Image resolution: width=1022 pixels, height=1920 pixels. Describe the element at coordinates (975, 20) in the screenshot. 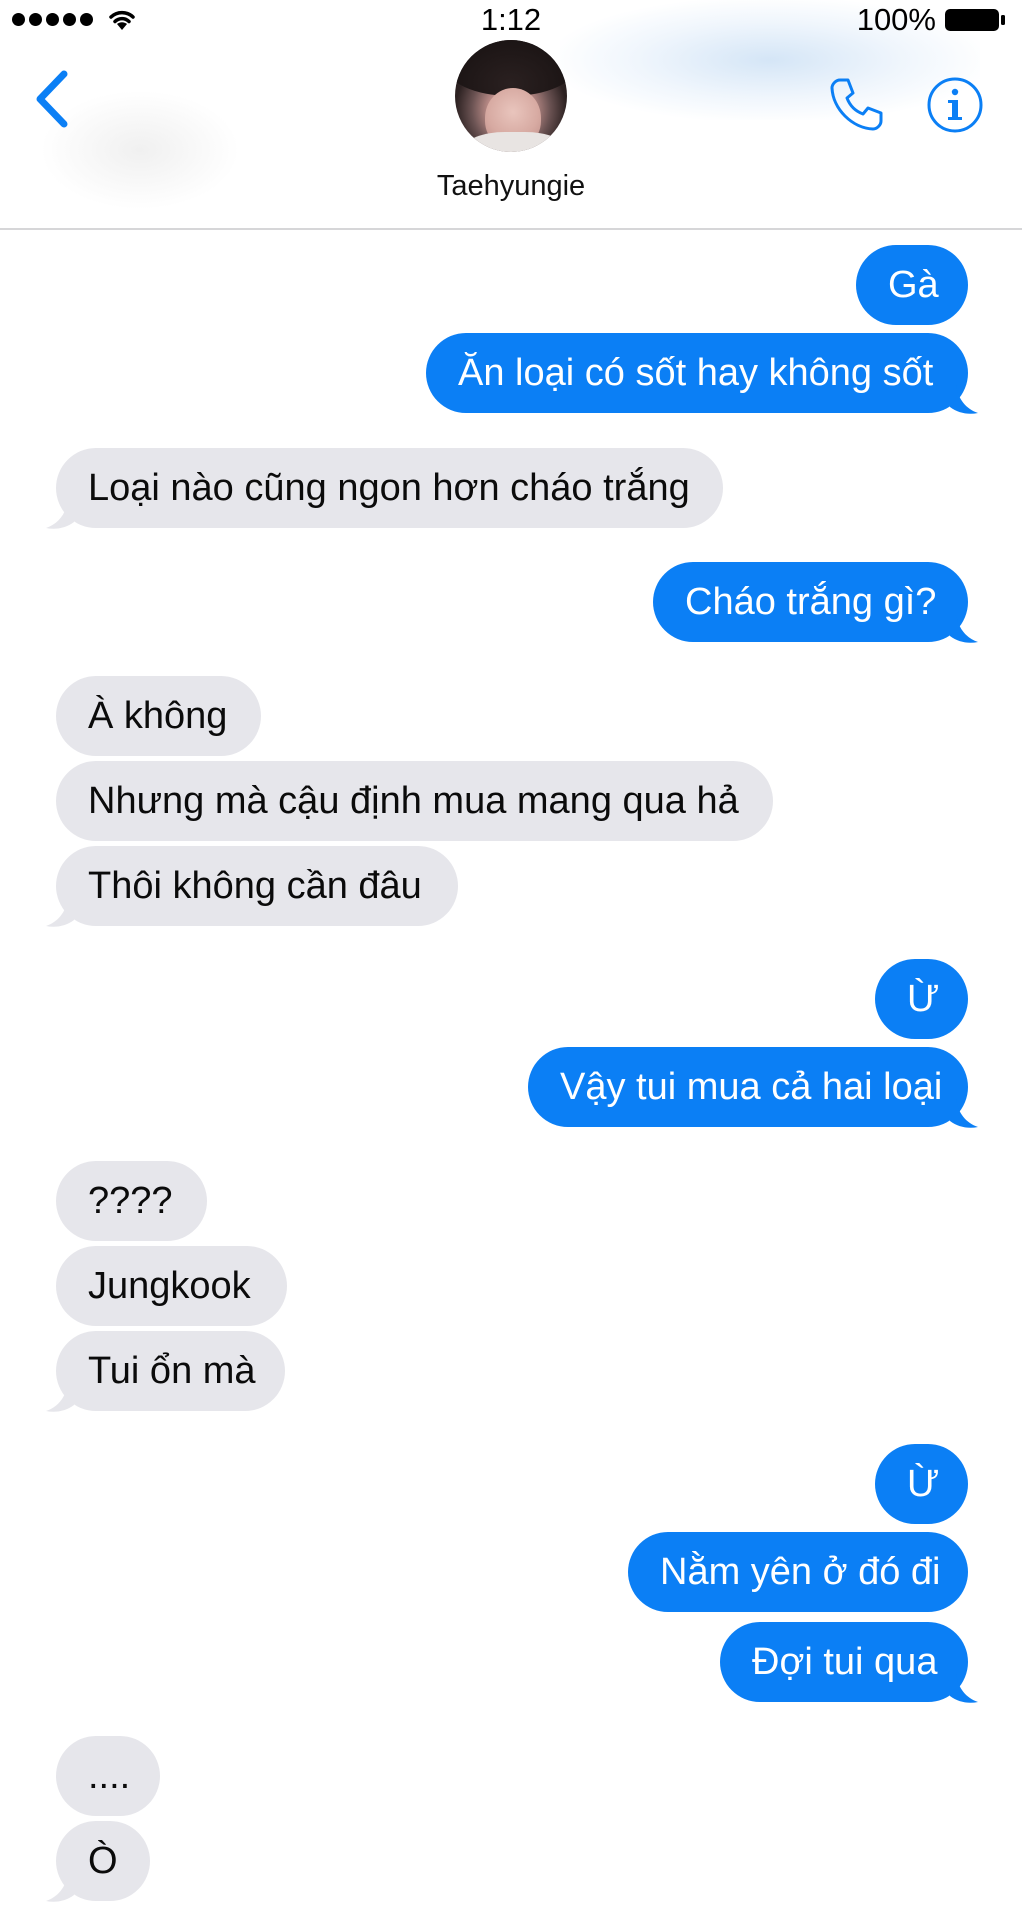

I see `battery-icon` at that location.